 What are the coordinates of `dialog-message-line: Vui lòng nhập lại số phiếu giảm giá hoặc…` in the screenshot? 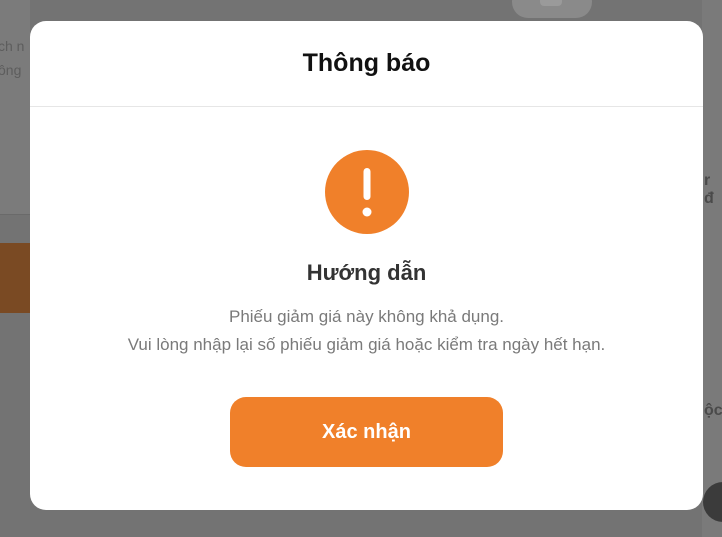 It's located at (366, 344).